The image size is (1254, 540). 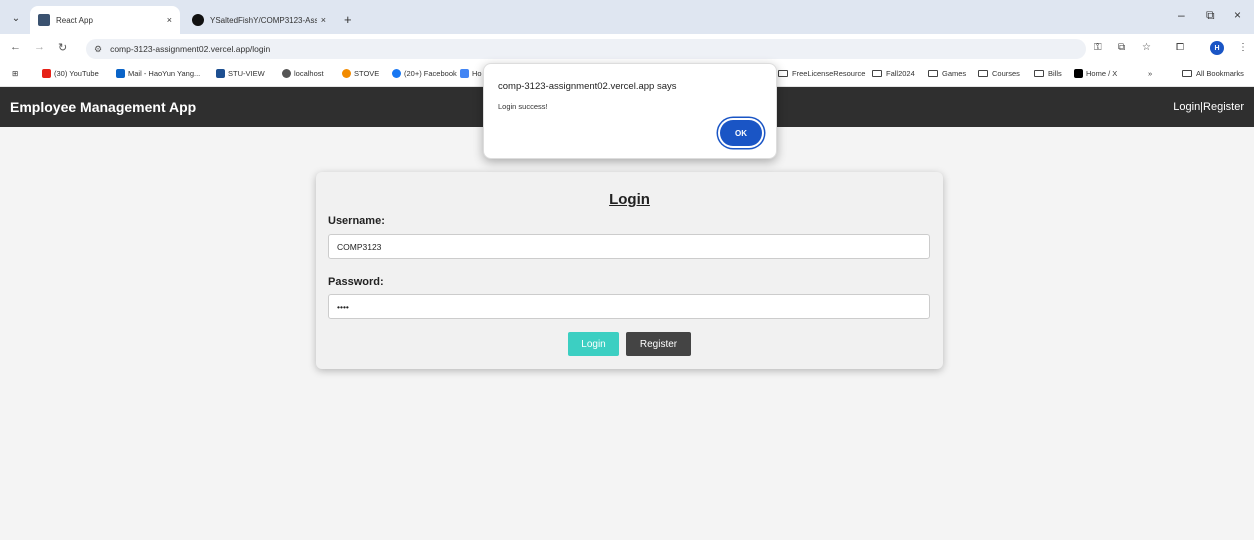 What do you see at coordinates (629, 199) in the screenshot?
I see `login-heading: Login` at bounding box center [629, 199].